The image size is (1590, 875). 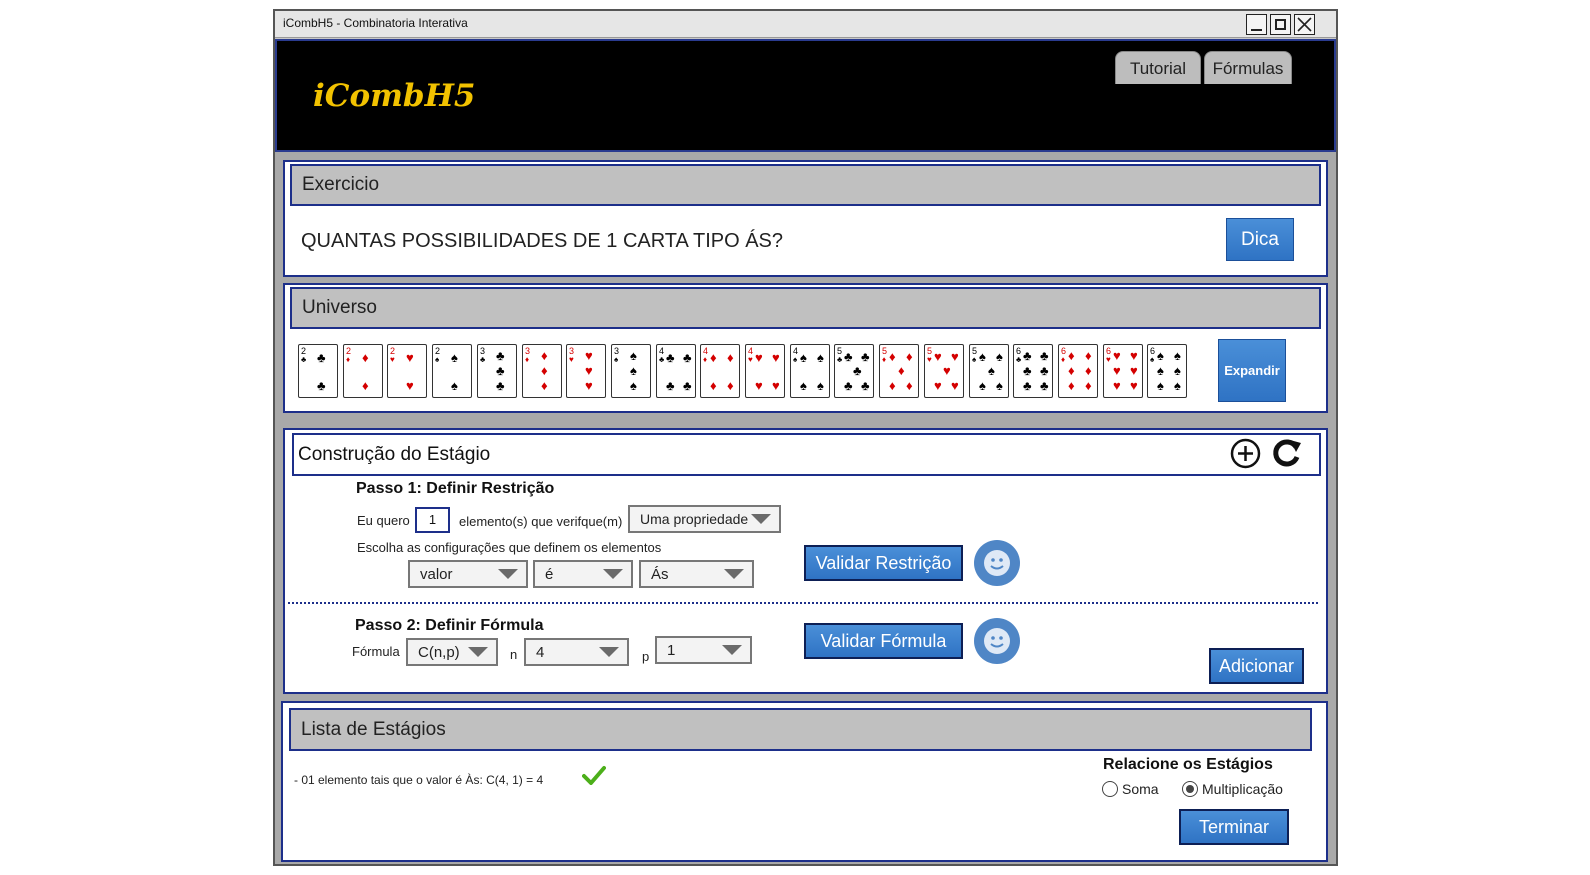 I want to click on logo: iCombH5, so click(x=394, y=96).